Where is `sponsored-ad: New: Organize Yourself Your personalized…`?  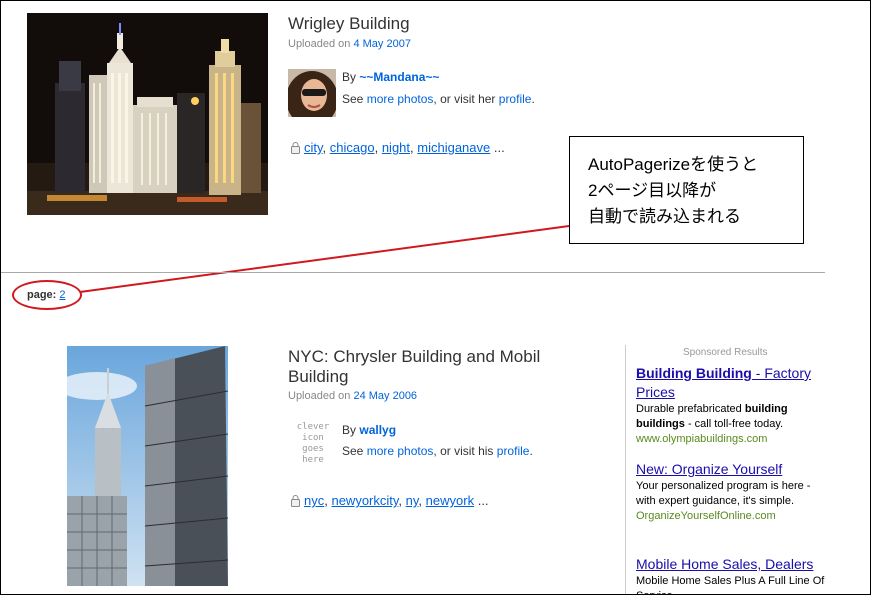
sponsored-ad: New: Organize Yourself Your personalized… is located at coordinates (731, 492).